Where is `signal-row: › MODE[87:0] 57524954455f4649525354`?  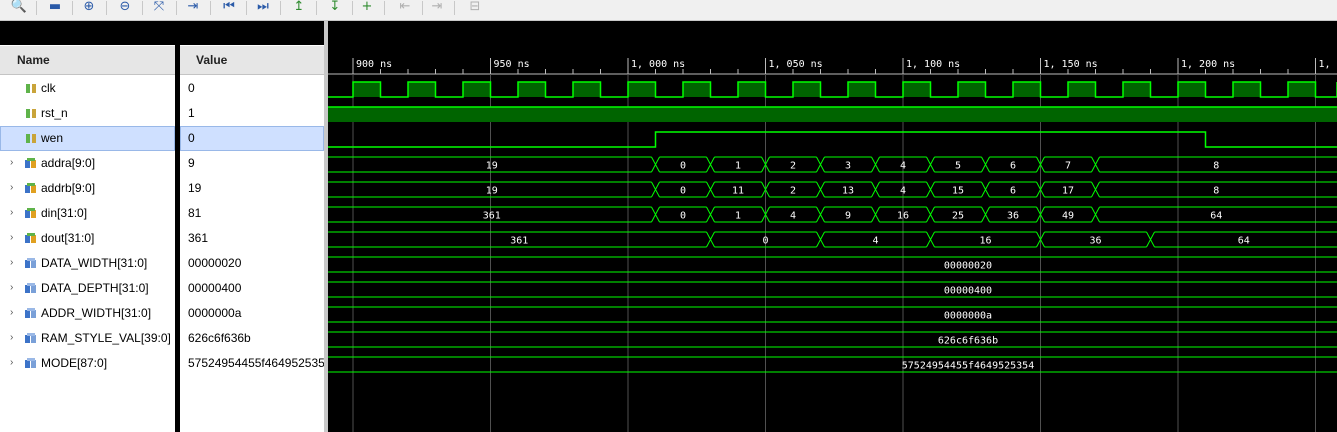 signal-row: › MODE[87:0] 57524954455f4649525354 is located at coordinates (162, 363).